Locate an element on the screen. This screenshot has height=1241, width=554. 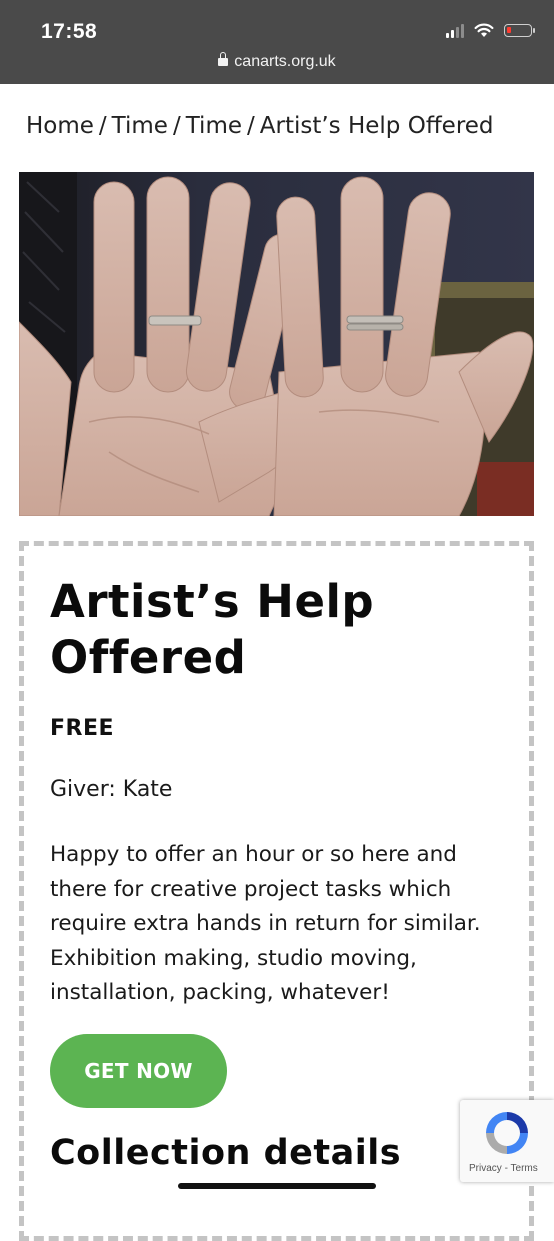
browser-top-bar: 17:58 canarts.org.uk is located at coordinates (277, 42).